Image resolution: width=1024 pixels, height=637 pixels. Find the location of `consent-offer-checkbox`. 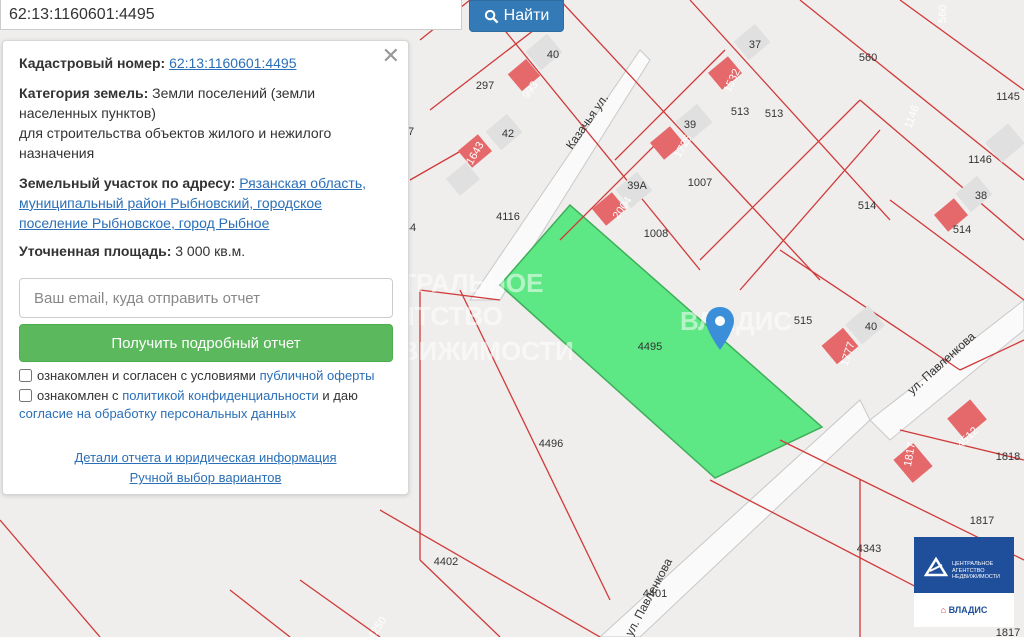

consent-offer-checkbox is located at coordinates (25, 375).